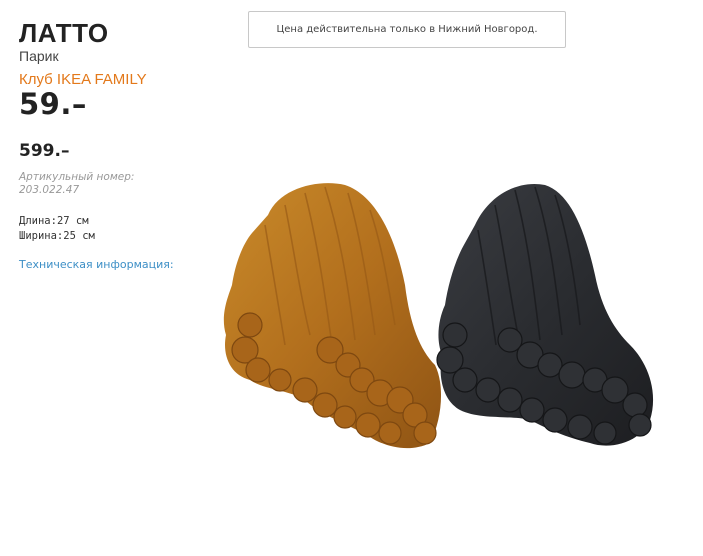 The width and height of the screenshot is (703, 556). What do you see at coordinates (545, 314) in the screenshot?
I see `black-wig` at bounding box center [545, 314].